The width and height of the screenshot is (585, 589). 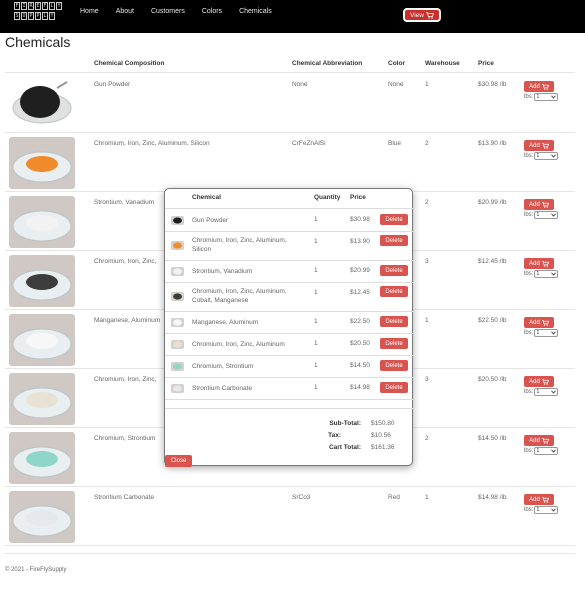 I want to click on cart-item-name: Manganese, Aluminum, so click(x=225, y=322).